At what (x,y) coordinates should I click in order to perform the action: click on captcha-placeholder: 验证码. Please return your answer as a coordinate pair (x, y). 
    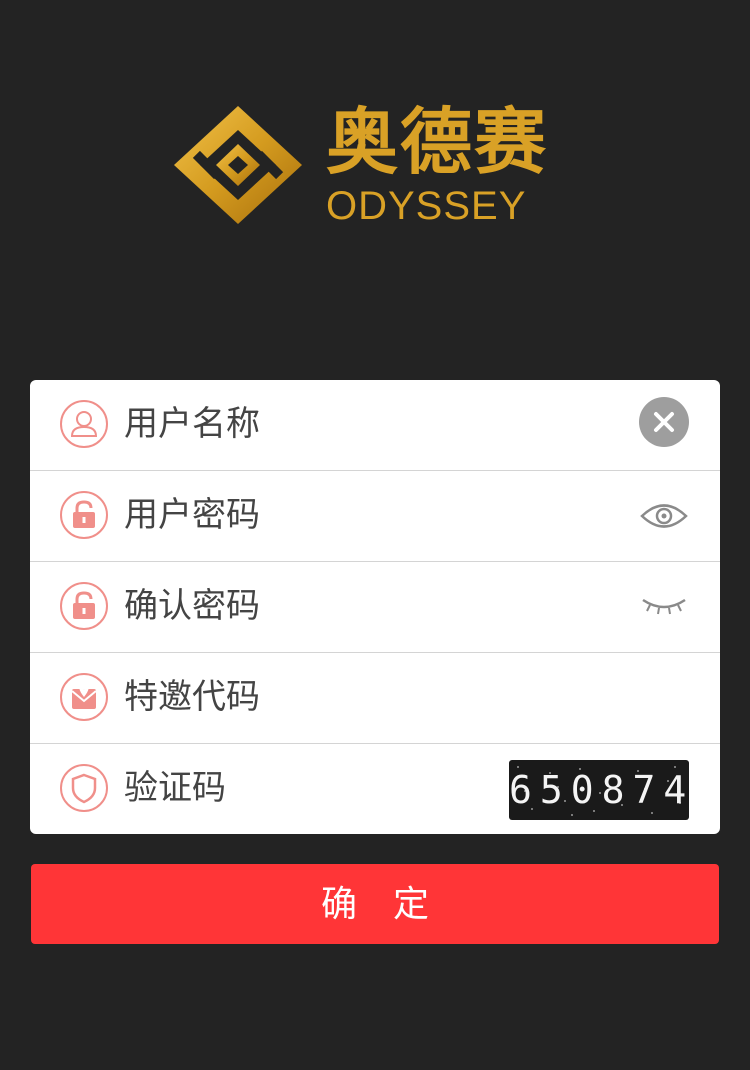
    Looking at the image, I should click on (175, 788).